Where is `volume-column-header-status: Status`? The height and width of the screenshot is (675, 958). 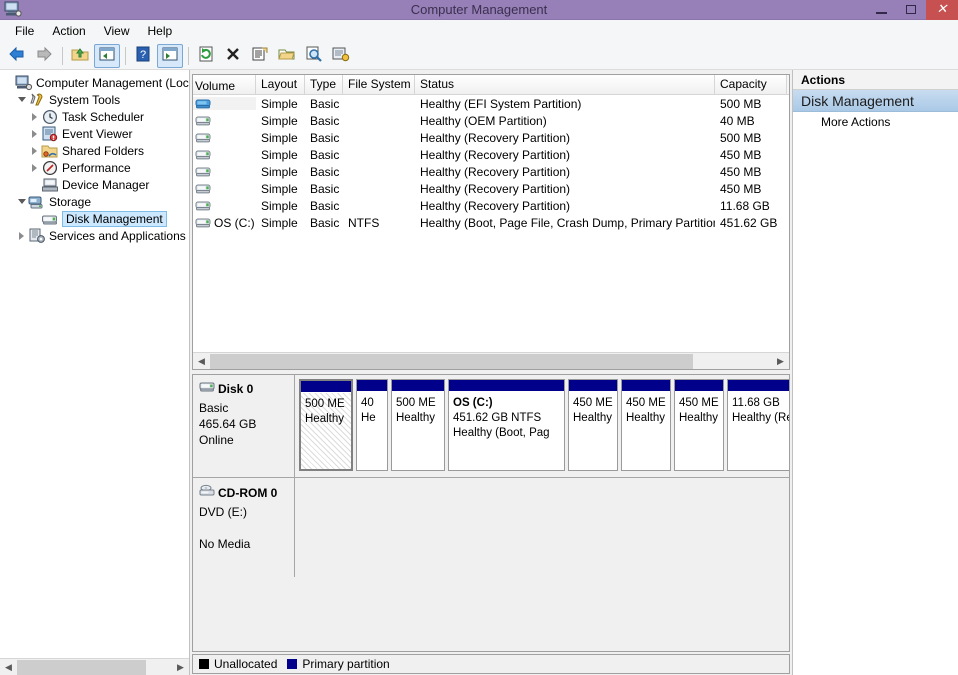 volume-column-header-status: Status is located at coordinates (565, 84).